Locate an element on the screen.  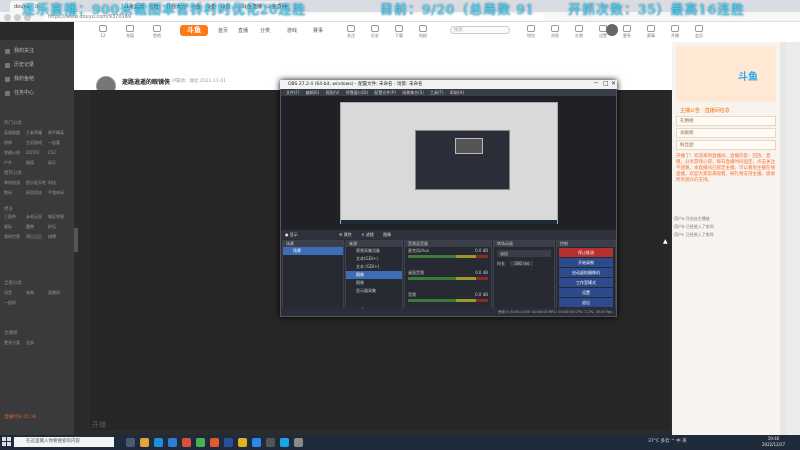
category-link: 穿越火线 is located at coordinates (15, 153).